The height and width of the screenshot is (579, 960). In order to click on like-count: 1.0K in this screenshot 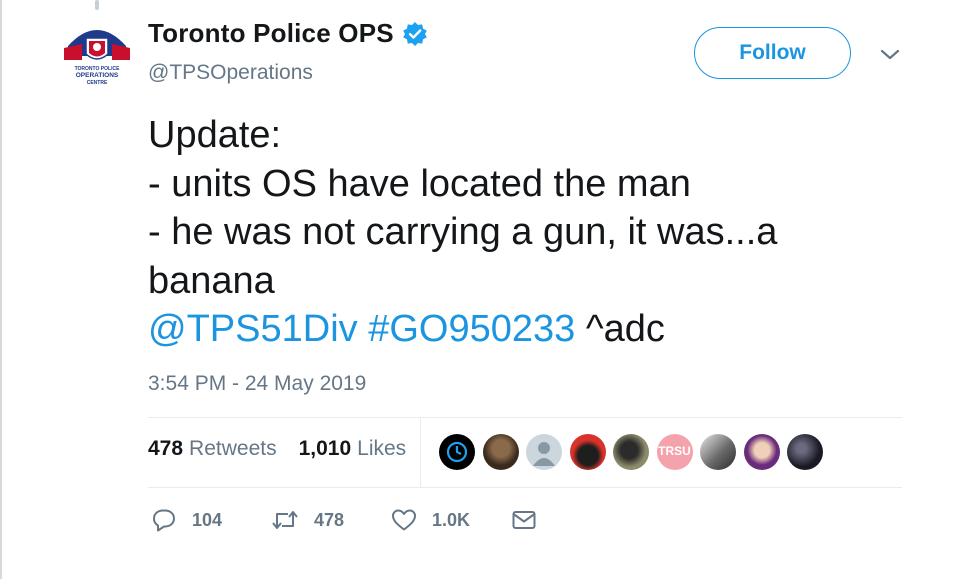, I will do `click(451, 519)`.